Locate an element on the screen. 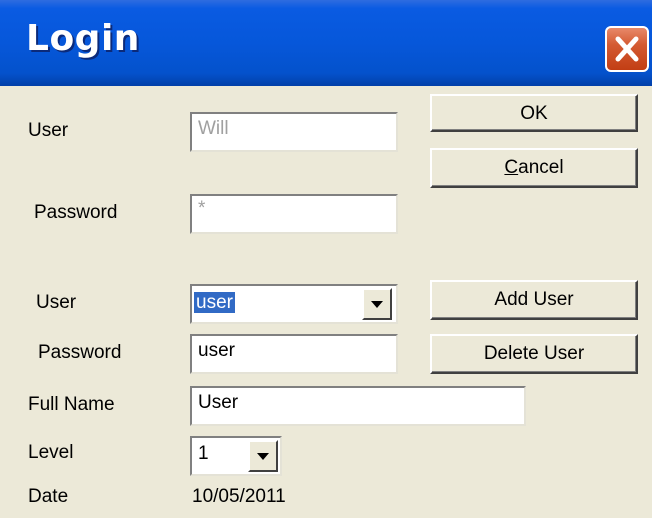  date-value: 10/05/2011 is located at coordinates (239, 496).